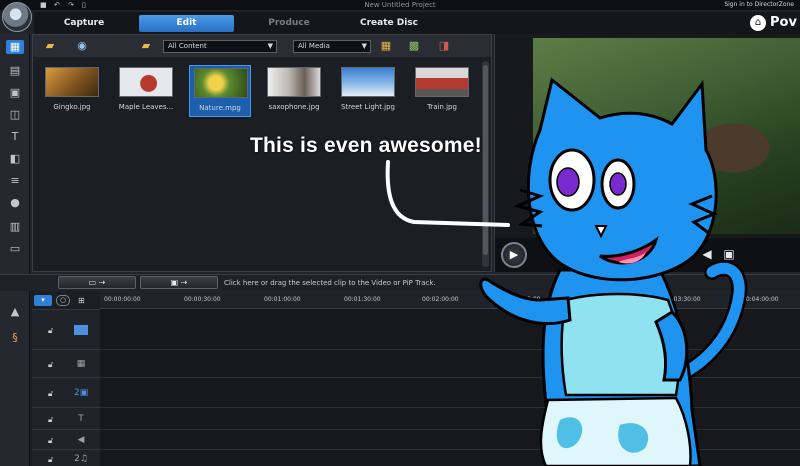  Describe the element at coordinates (485, 160) in the screenshot. I see `scrollbar-thumb` at that location.